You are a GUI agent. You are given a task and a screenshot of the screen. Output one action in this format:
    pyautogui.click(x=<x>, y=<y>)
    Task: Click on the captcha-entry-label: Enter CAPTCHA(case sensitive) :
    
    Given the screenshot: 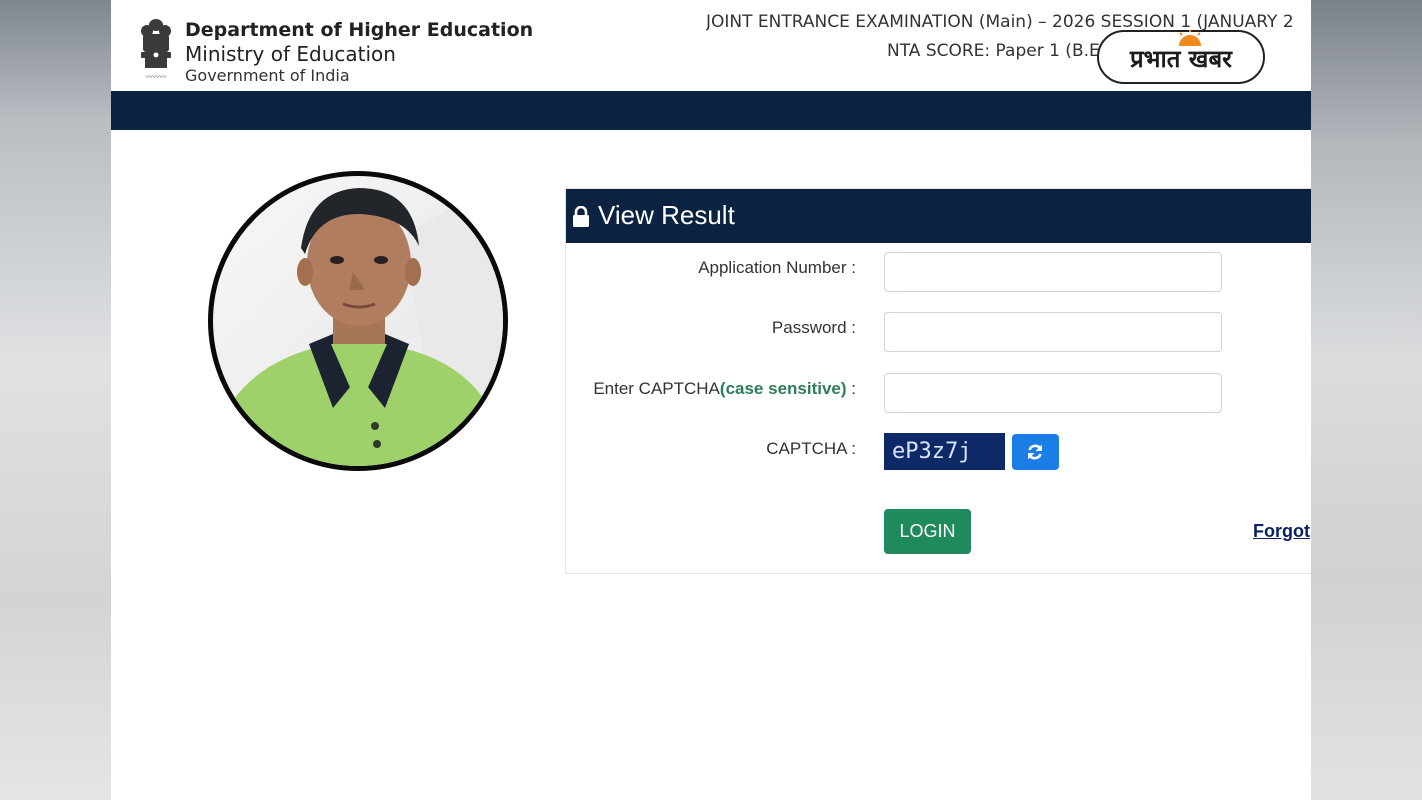 What is the action you would take?
    pyautogui.click(x=724, y=389)
    